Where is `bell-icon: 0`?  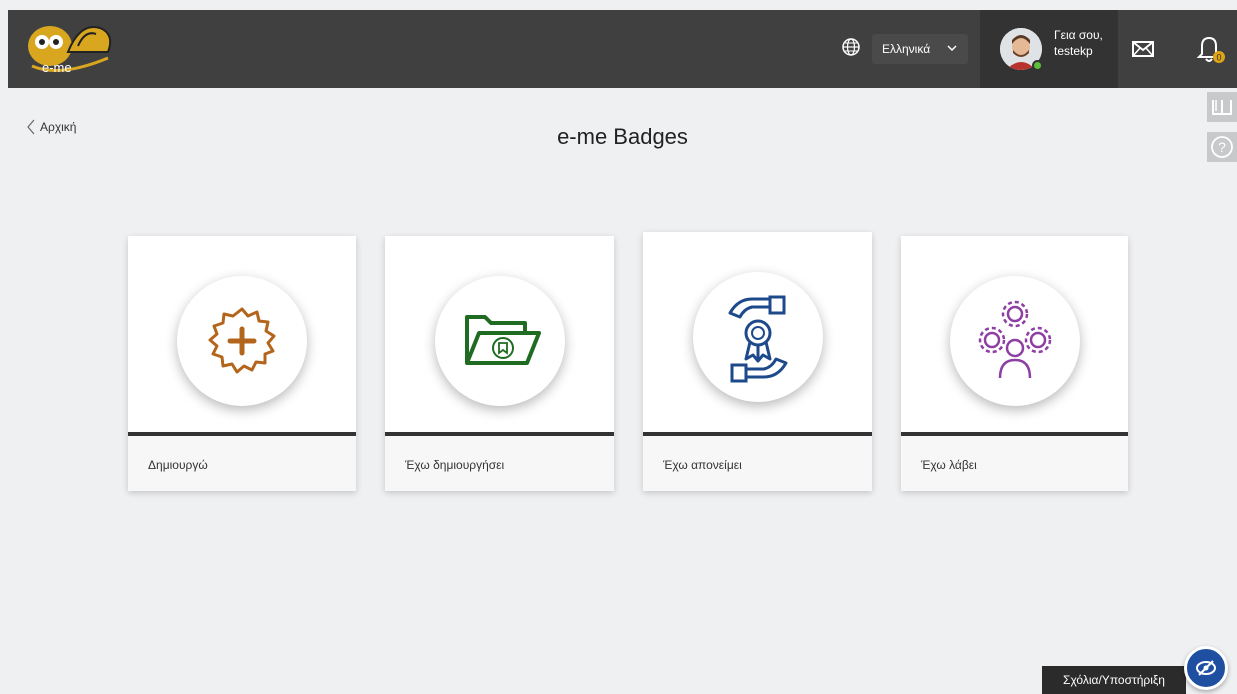 bell-icon: 0 is located at coordinates (1210, 49).